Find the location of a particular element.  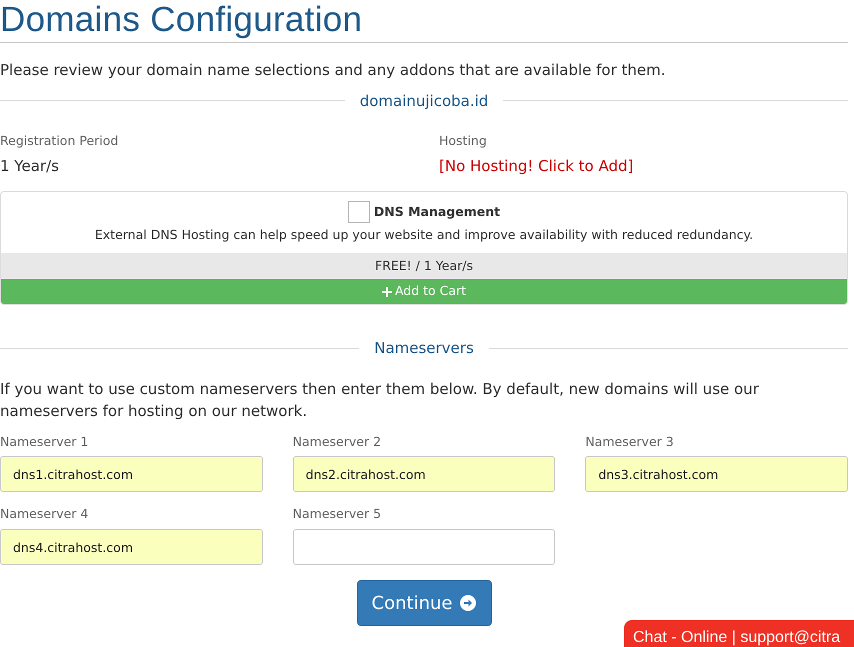

intro-text: Please review your domain name selections and any addons that are available for them. is located at coordinates (333, 70).